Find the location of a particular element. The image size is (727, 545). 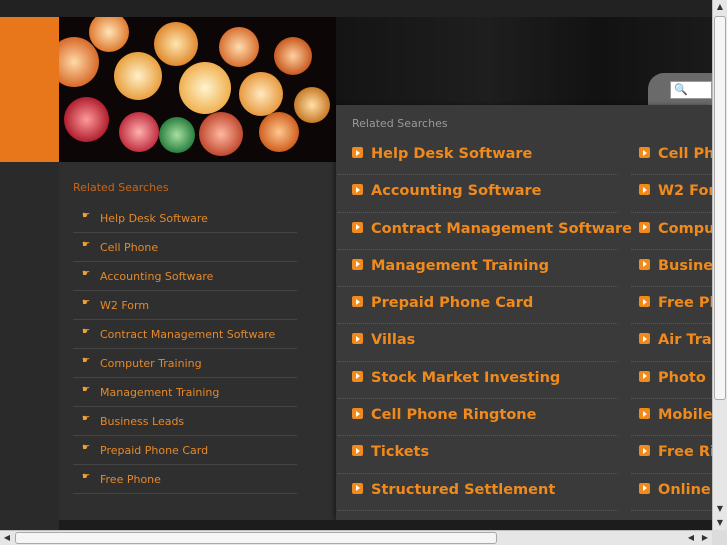

result-item: Cell Phone Ringtone is located at coordinates (478, 418).